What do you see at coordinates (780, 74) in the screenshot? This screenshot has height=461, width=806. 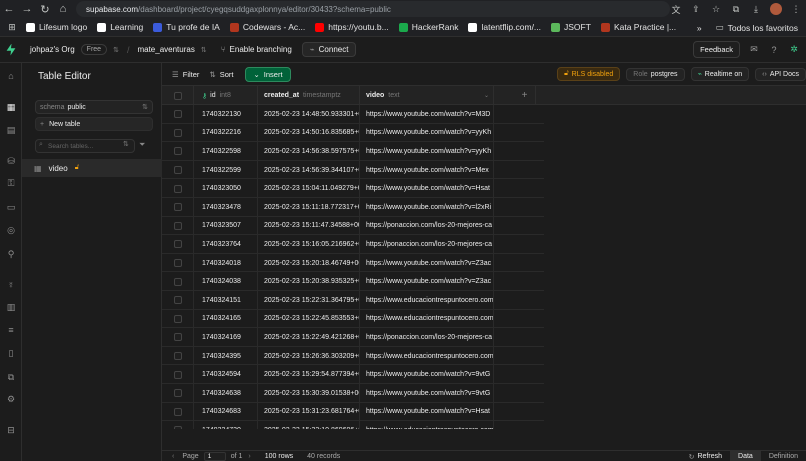 I see `api-docs-button: ‹› API Docs` at bounding box center [780, 74].